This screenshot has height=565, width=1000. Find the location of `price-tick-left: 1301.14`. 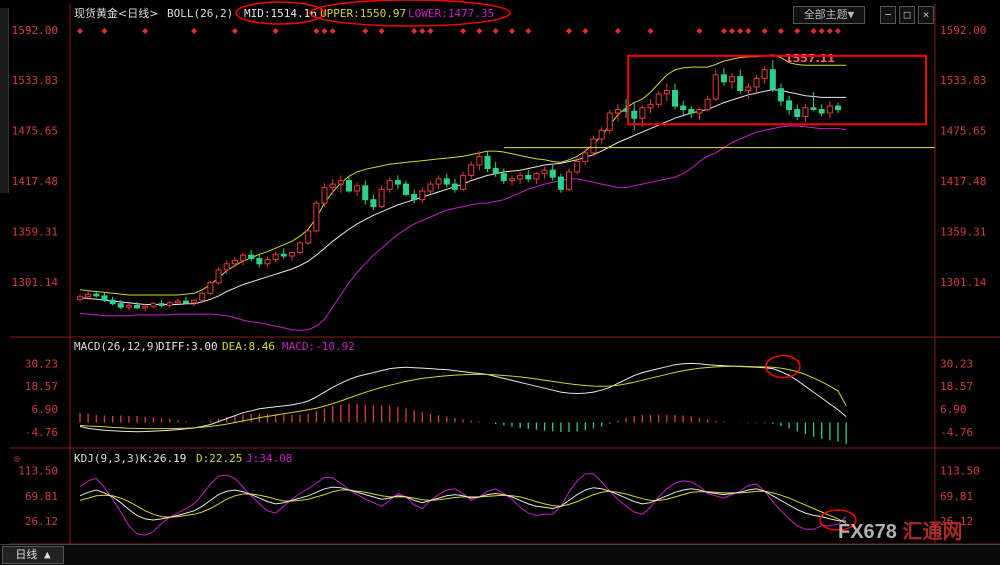

price-tick-left: 1301.14 is located at coordinates (35, 282).